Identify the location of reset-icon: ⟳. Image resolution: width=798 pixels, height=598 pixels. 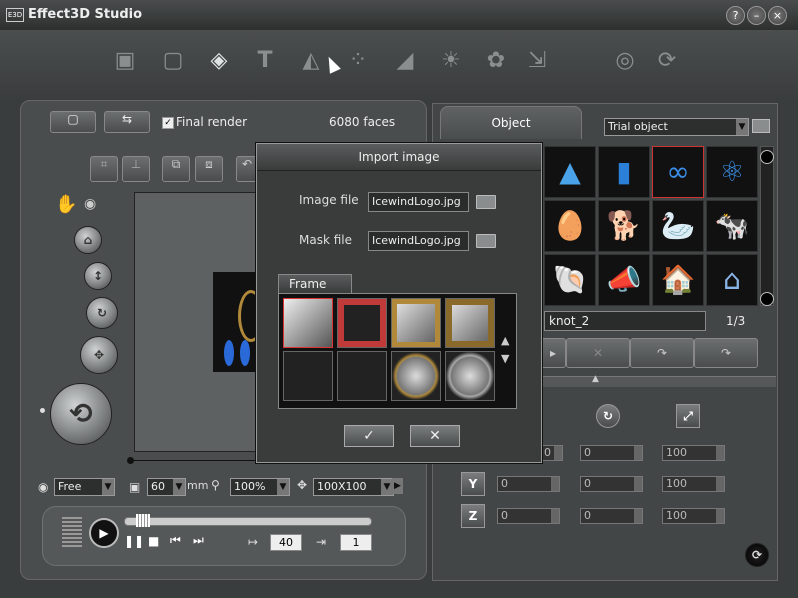
(757, 555).